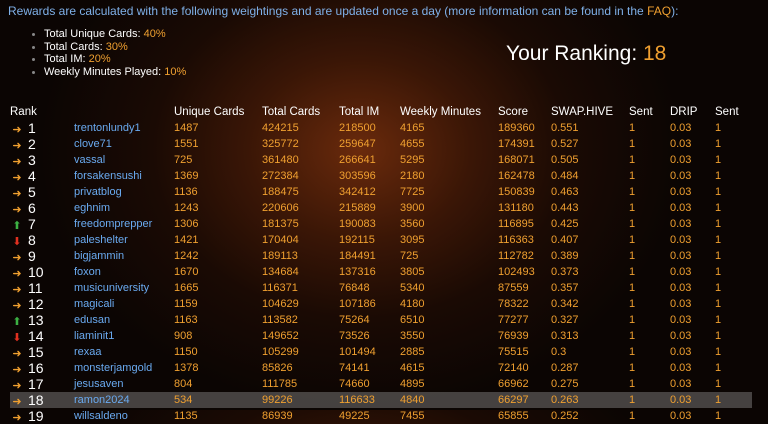 The width and height of the screenshot is (768, 424). I want to click on total-cards: 188475, so click(280, 192).